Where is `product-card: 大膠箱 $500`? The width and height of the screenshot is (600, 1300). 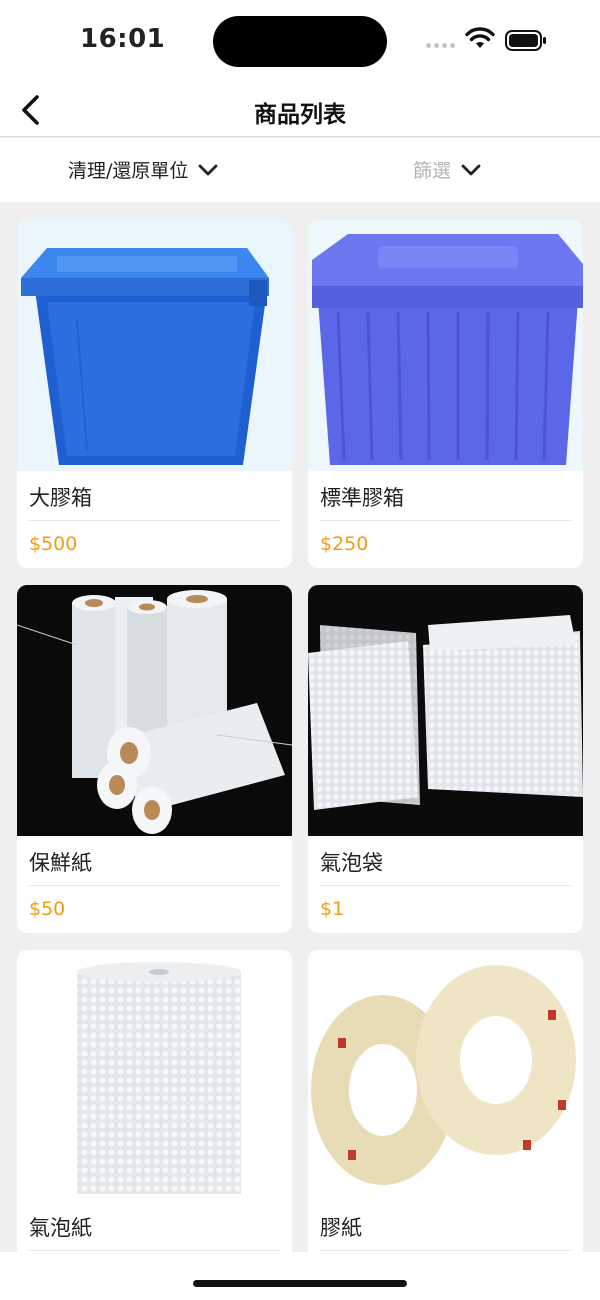
product-card: 大膠箱 $500 is located at coordinates (154, 394).